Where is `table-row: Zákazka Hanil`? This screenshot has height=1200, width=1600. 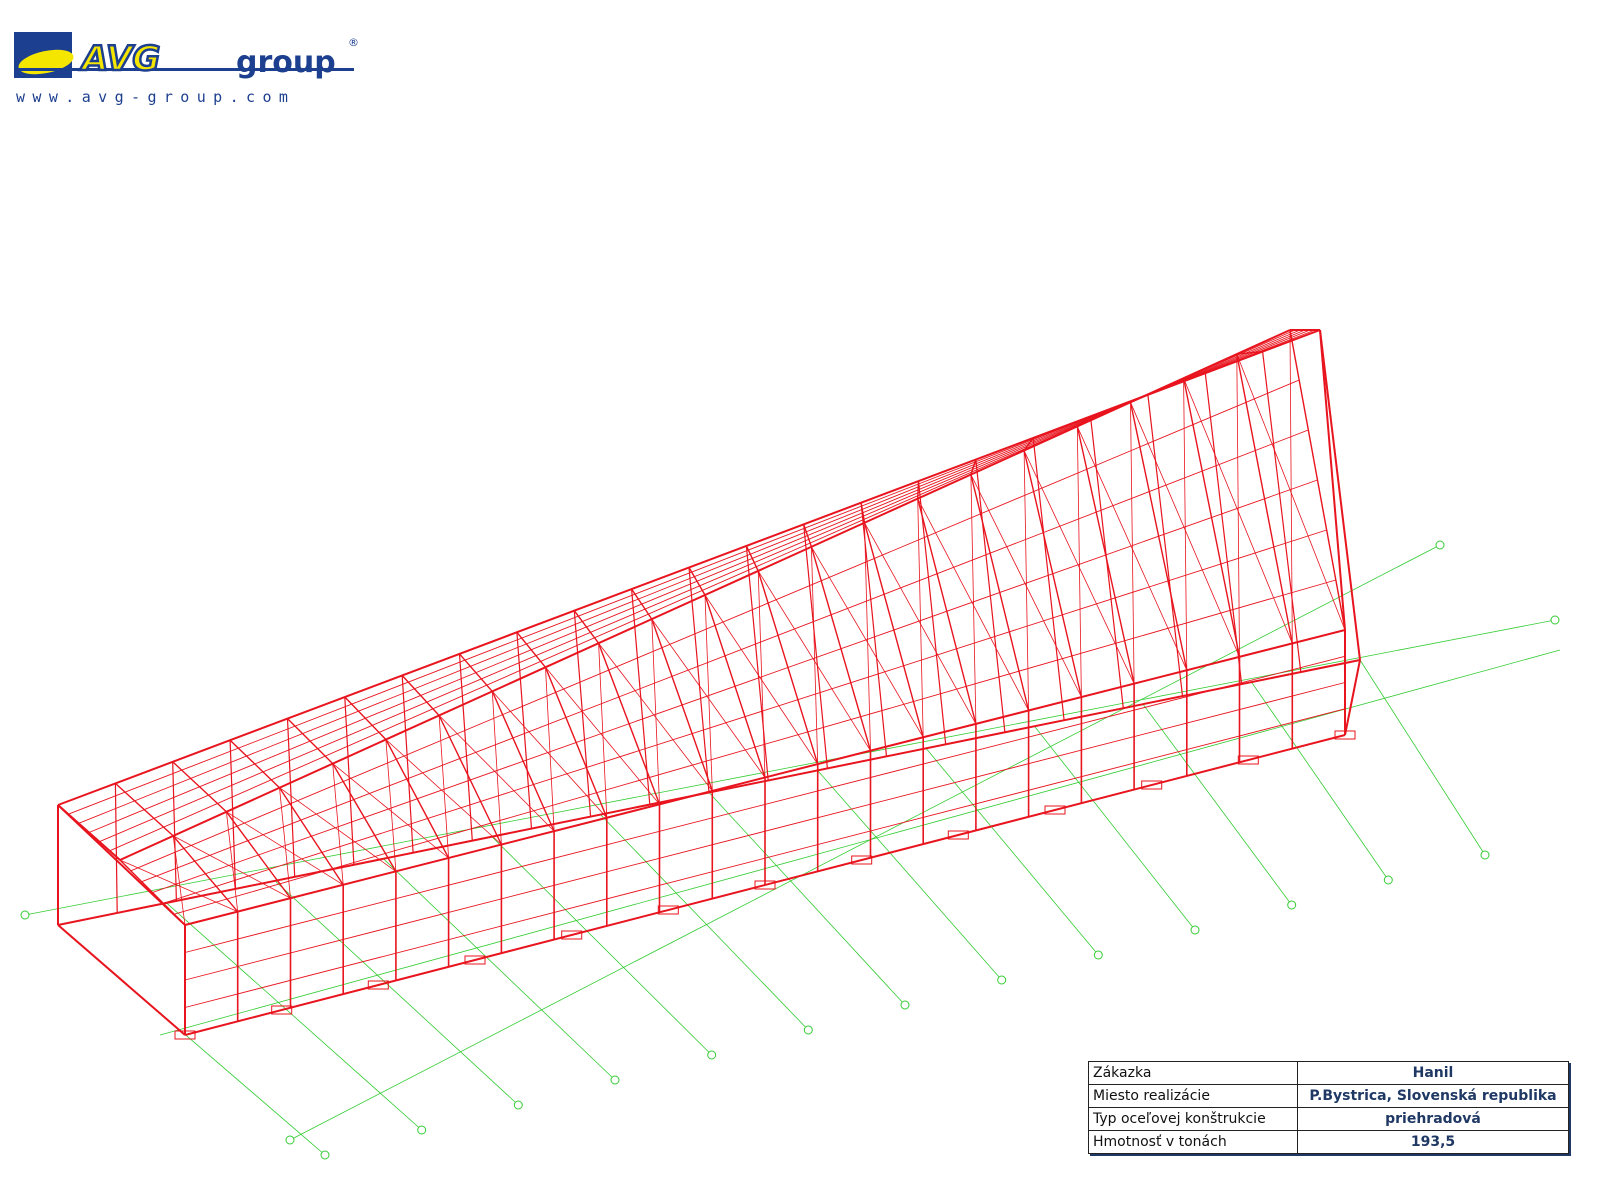
table-row: Zákazka Hanil is located at coordinates (1328, 1073).